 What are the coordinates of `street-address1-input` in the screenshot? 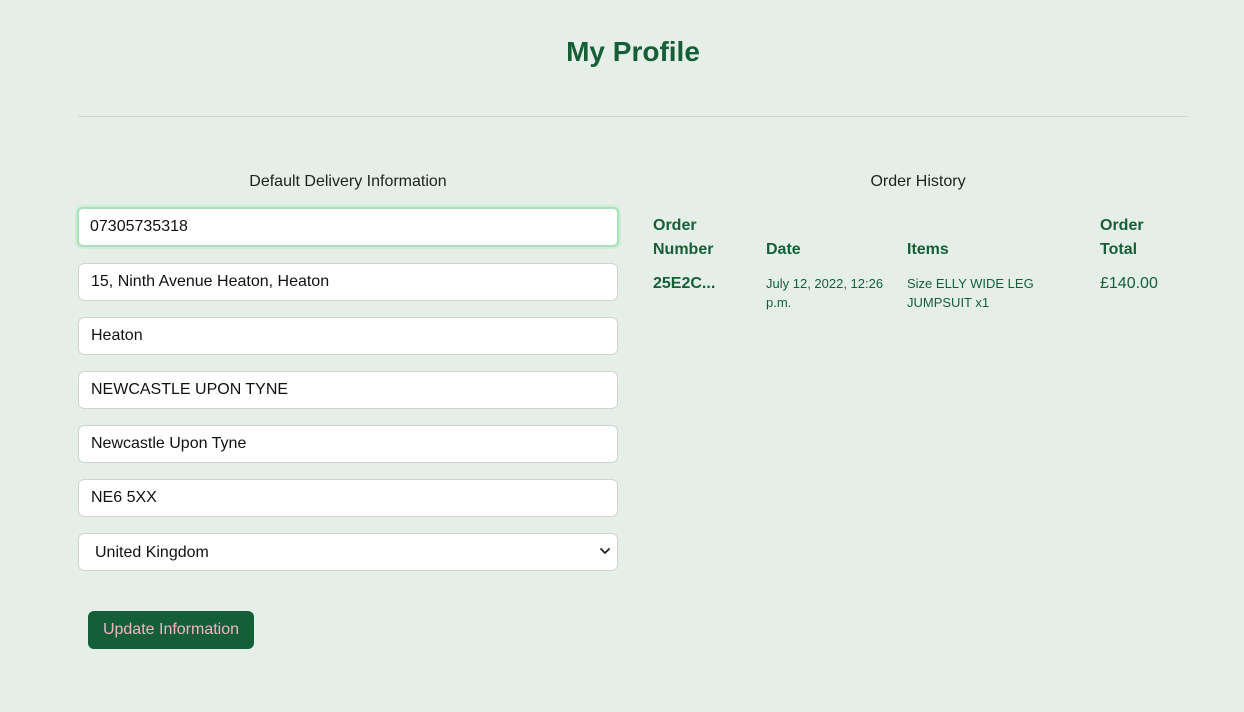 It's located at (348, 282).